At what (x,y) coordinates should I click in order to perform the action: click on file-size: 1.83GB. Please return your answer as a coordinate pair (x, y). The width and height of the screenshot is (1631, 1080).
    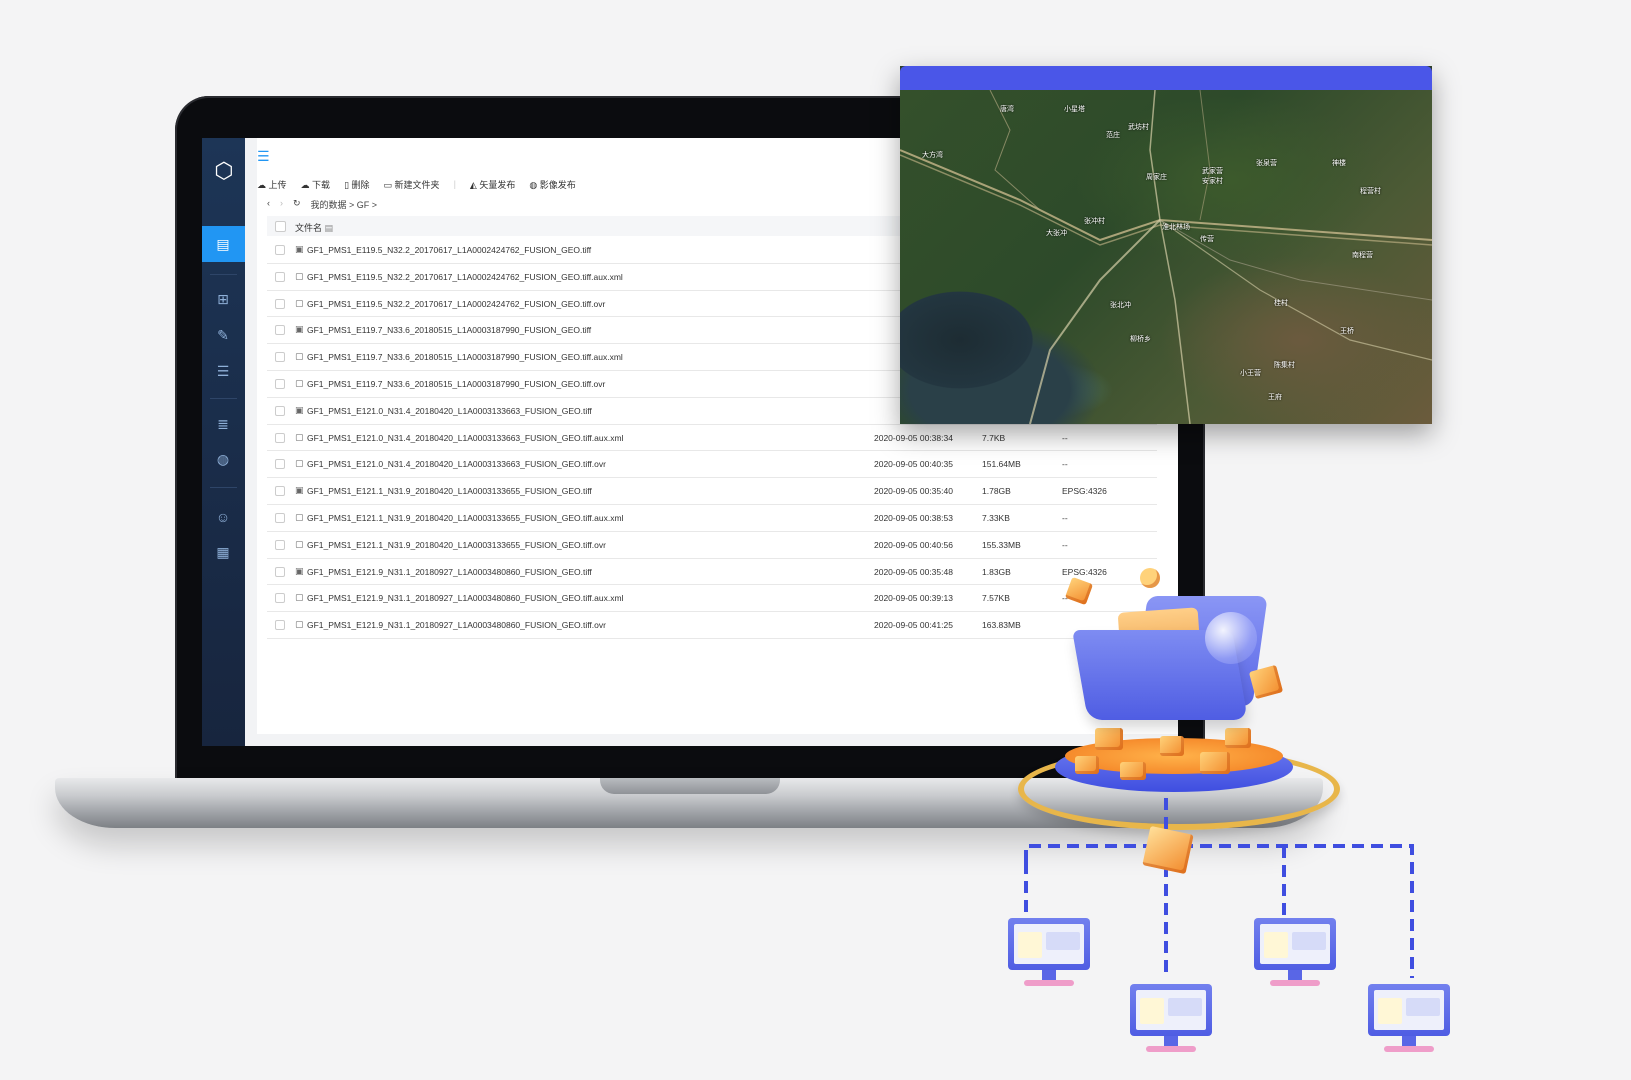
    Looking at the image, I should click on (996, 571).